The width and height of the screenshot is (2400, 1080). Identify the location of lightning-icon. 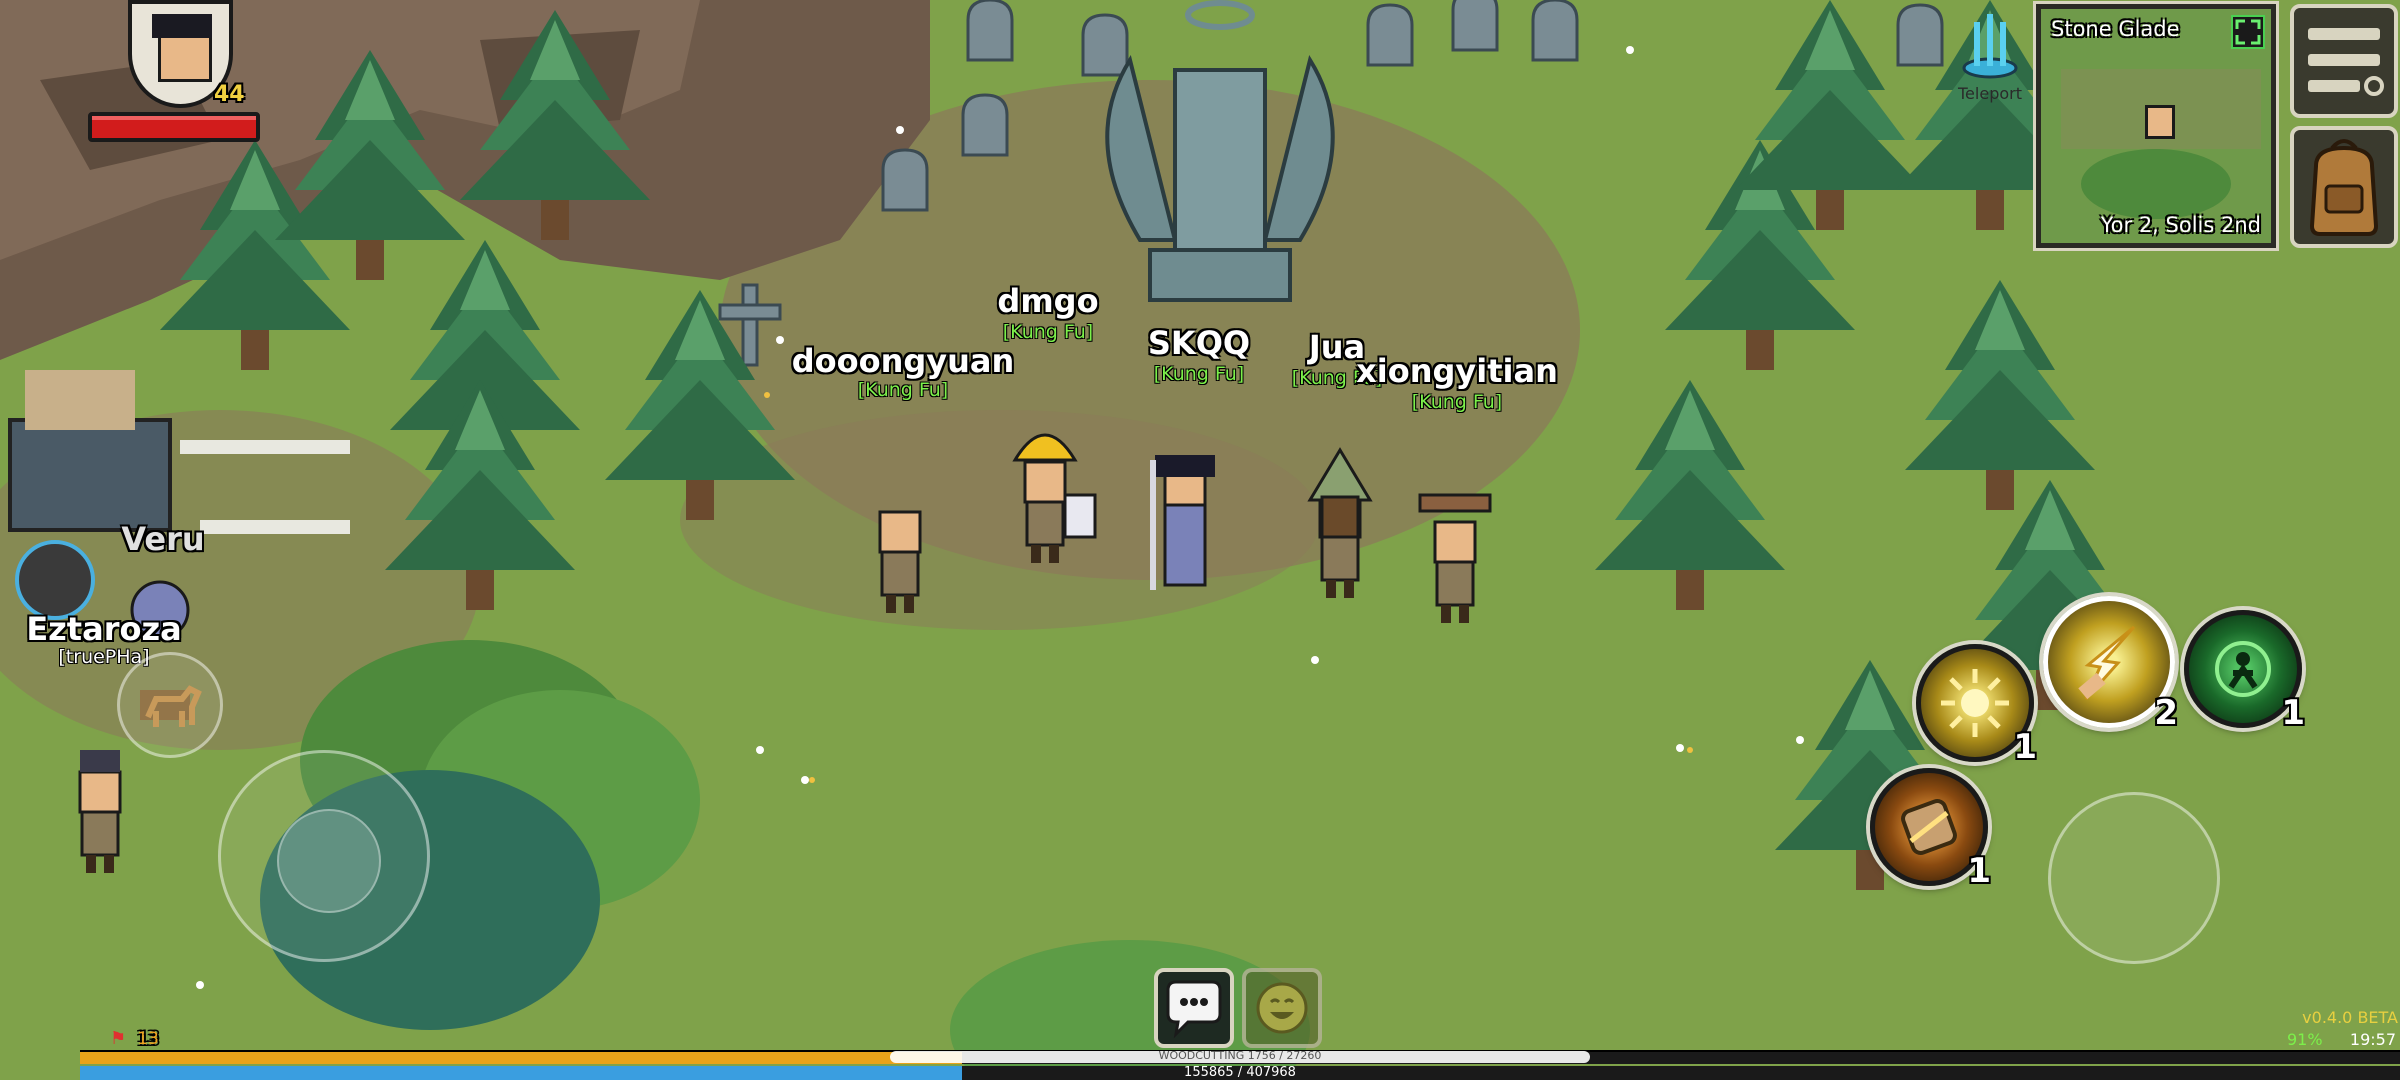
(2107, 662).